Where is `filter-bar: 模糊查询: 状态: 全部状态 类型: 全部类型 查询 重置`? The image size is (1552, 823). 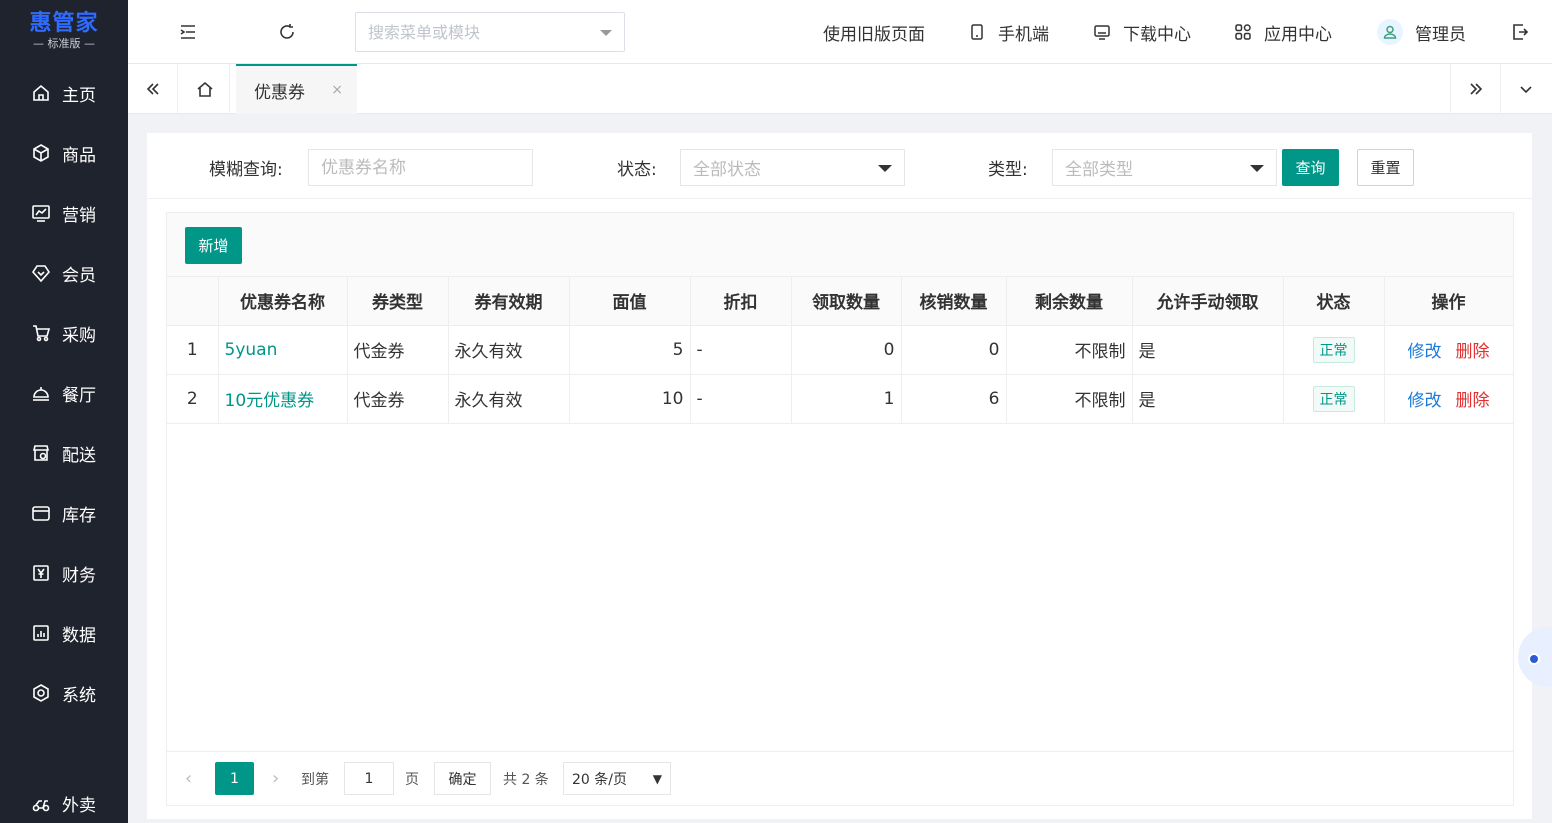
filter-bar: 模糊查询: 状态: 全部状态 类型: 全部类型 查询 重置 is located at coordinates (839, 166).